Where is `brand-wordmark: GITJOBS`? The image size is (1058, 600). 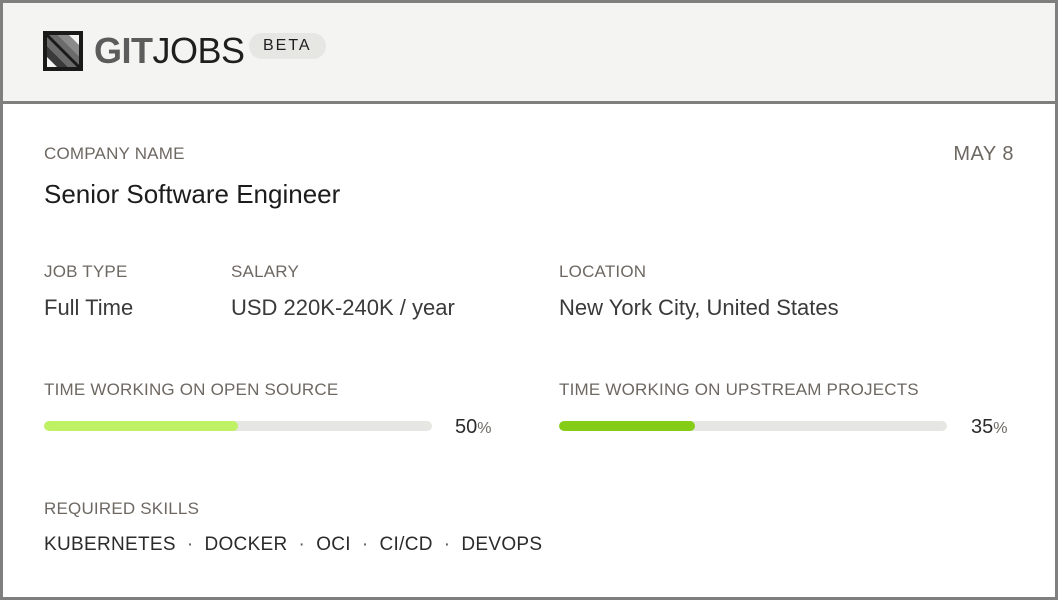
brand-wordmark: GITJOBS is located at coordinates (169, 51).